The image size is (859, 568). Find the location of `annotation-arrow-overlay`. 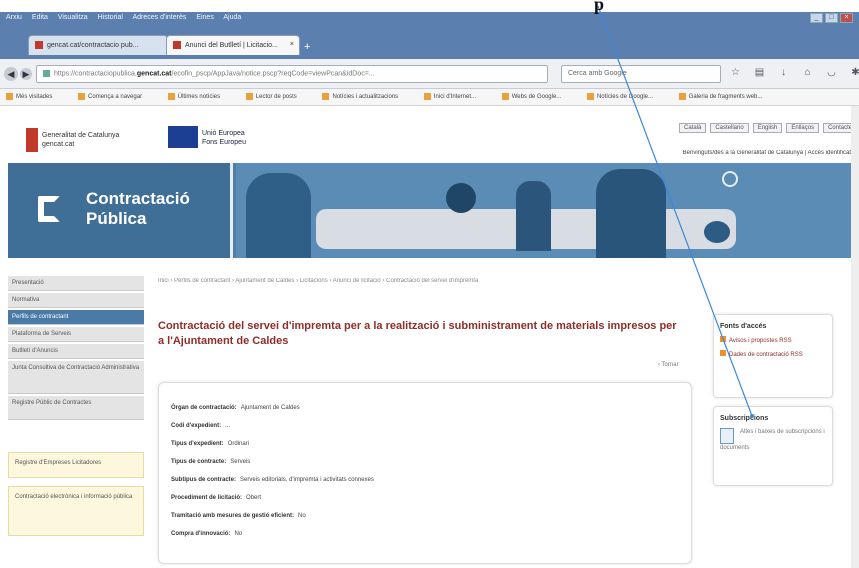

annotation-arrow-overlay is located at coordinates (675, 211).